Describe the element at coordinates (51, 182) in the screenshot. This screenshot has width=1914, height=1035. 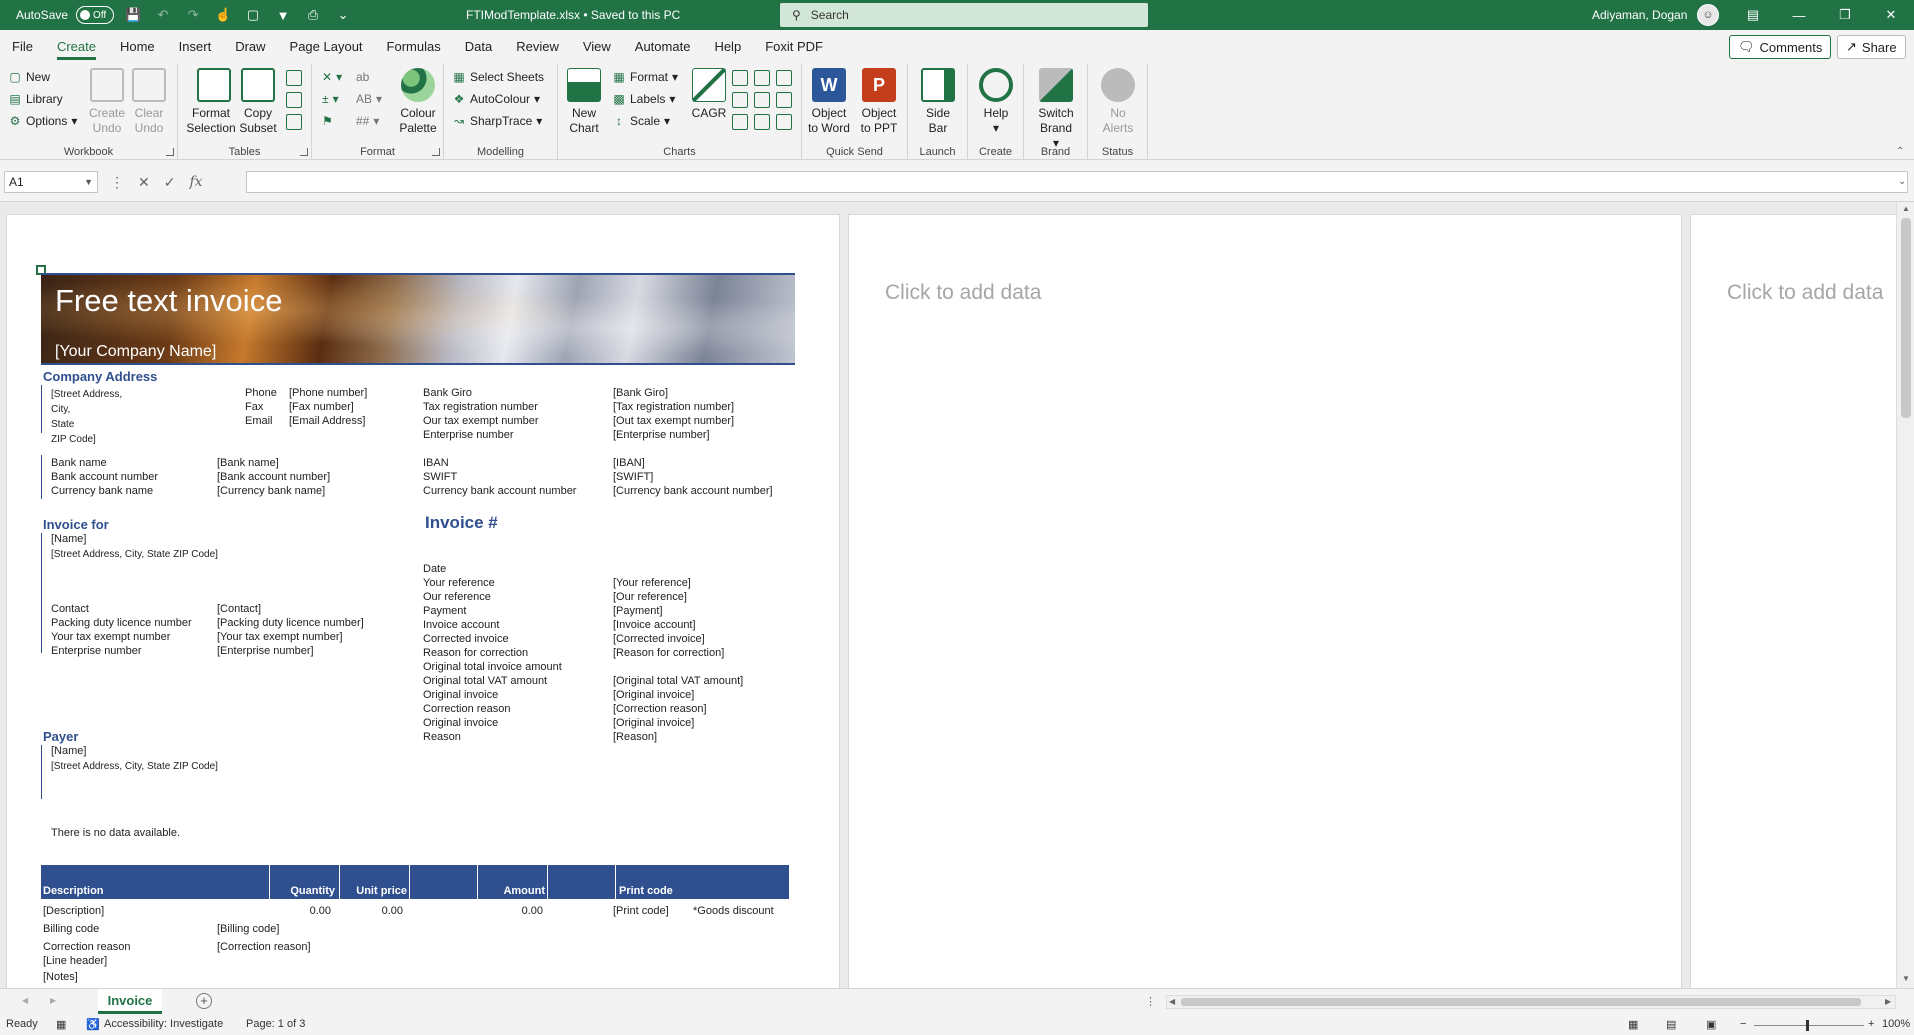
I see `name-box: A1 ▼` at that location.